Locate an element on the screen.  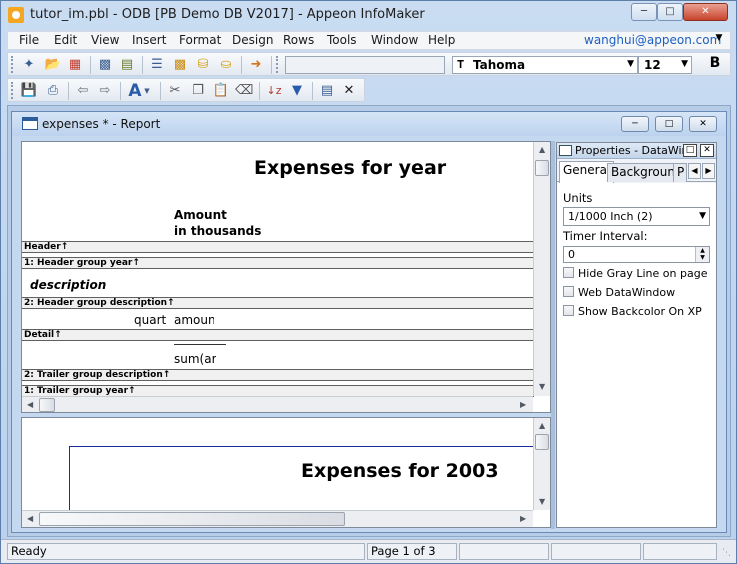
menu-tools: Tools is located at coordinates (342, 40).